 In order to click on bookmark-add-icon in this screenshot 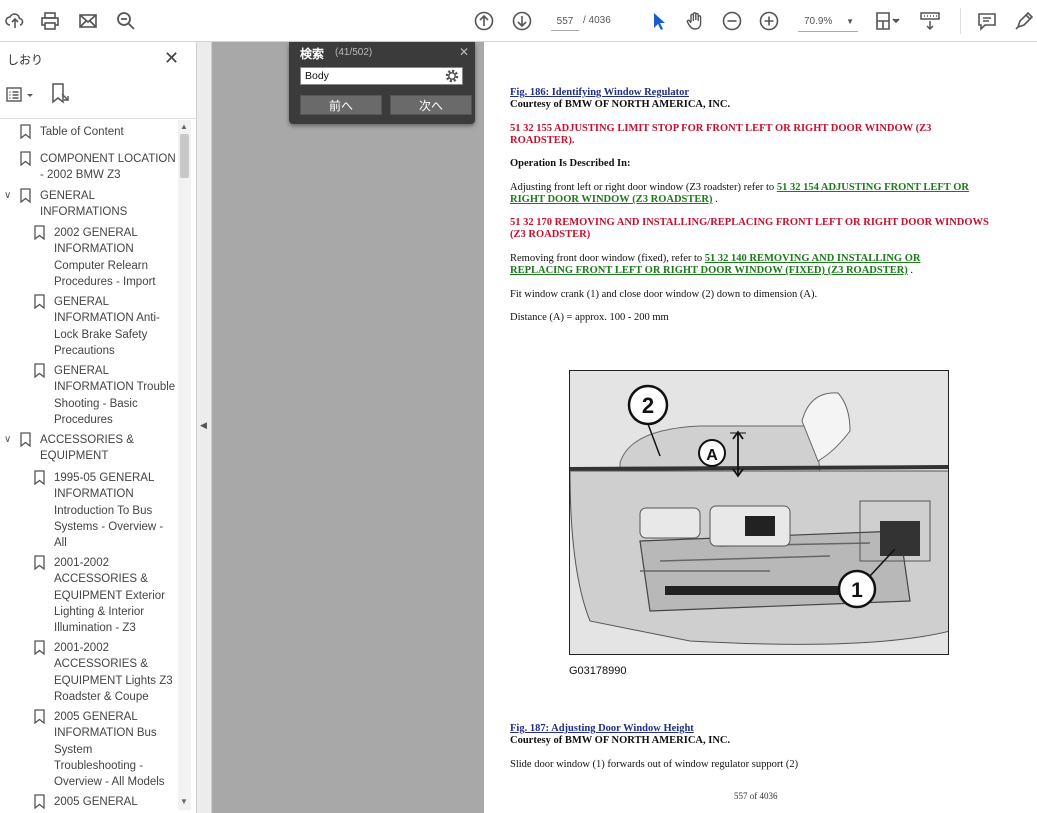, I will do `click(60, 93)`.